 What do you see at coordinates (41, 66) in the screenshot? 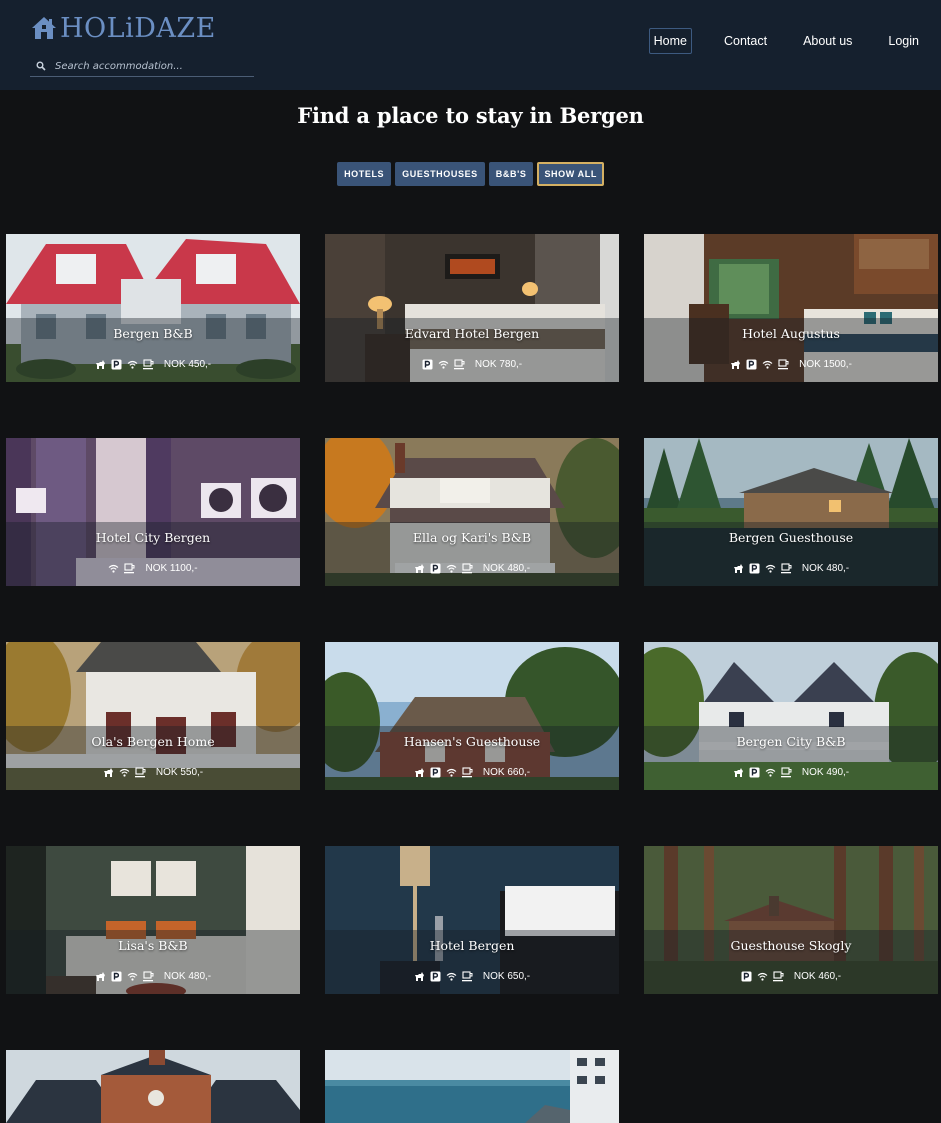
I see `search-icon` at bounding box center [41, 66].